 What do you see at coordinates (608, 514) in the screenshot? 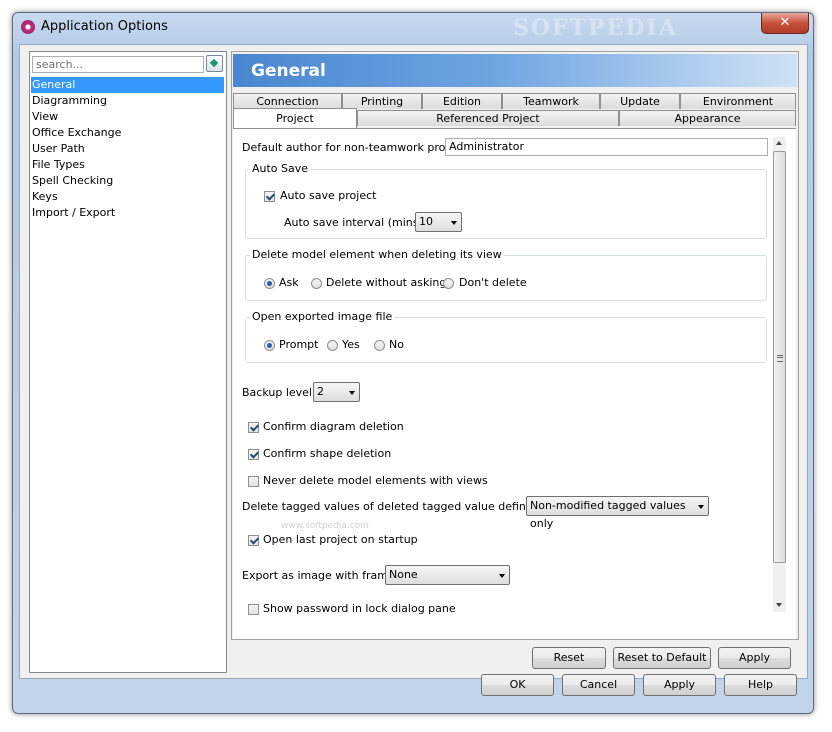
I see `delete-tagged-value: Non-modified tagged values only` at bounding box center [608, 514].